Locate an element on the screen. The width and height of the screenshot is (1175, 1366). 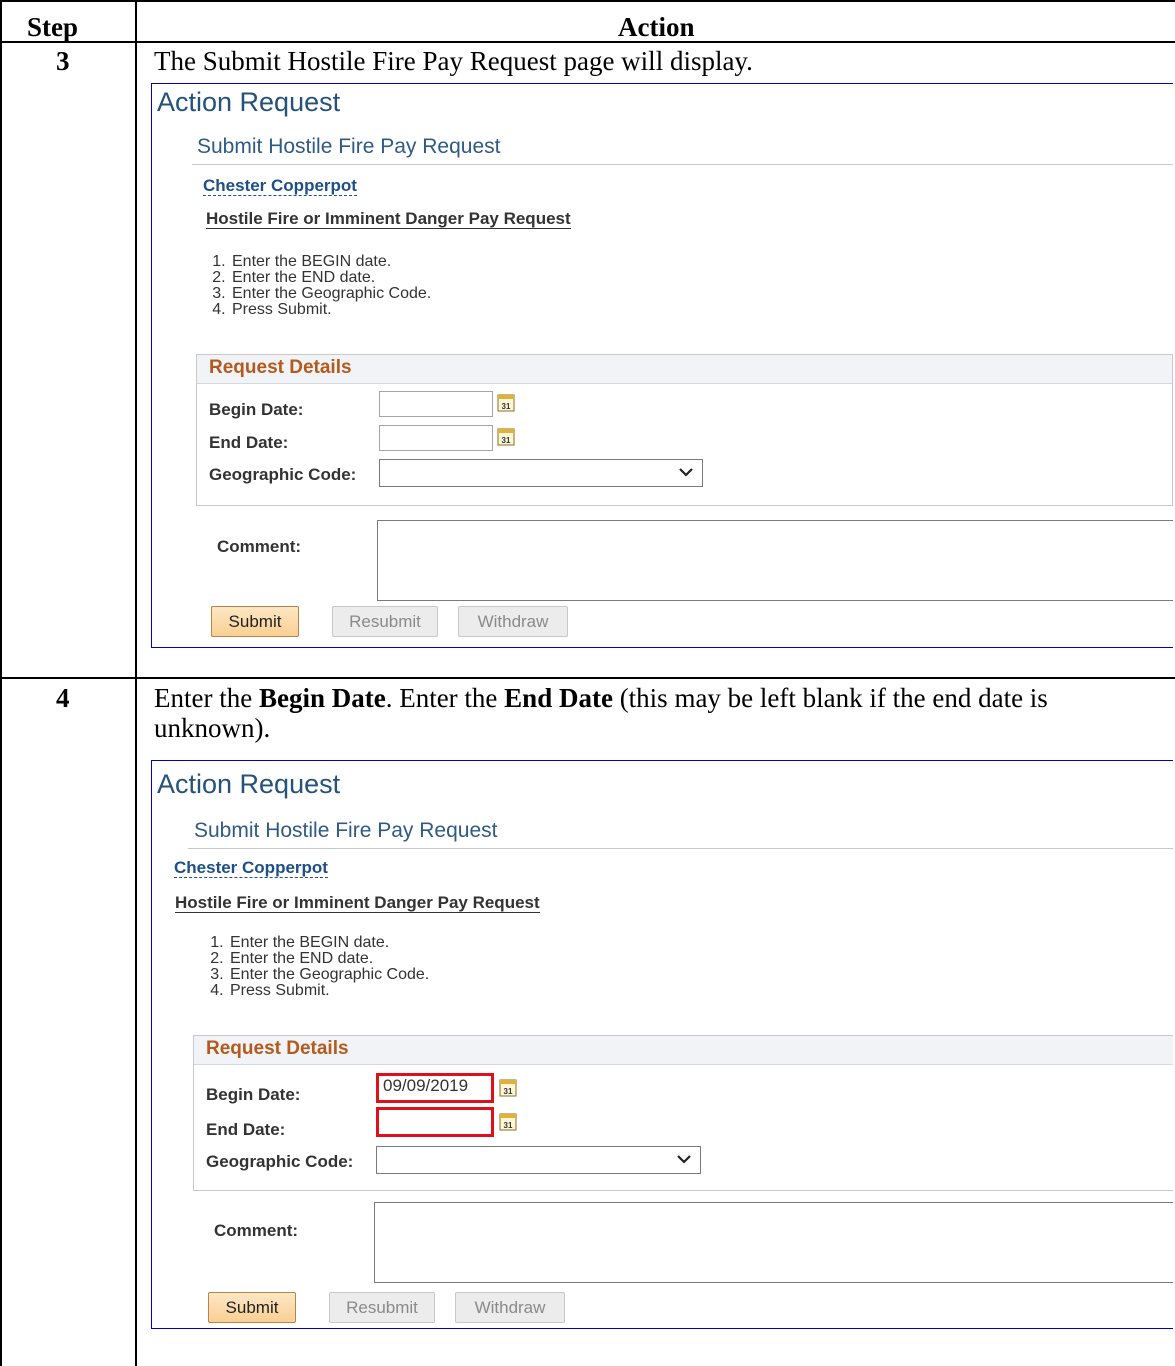
begin-date-input: 09/09/2019 is located at coordinates (435, 1088).